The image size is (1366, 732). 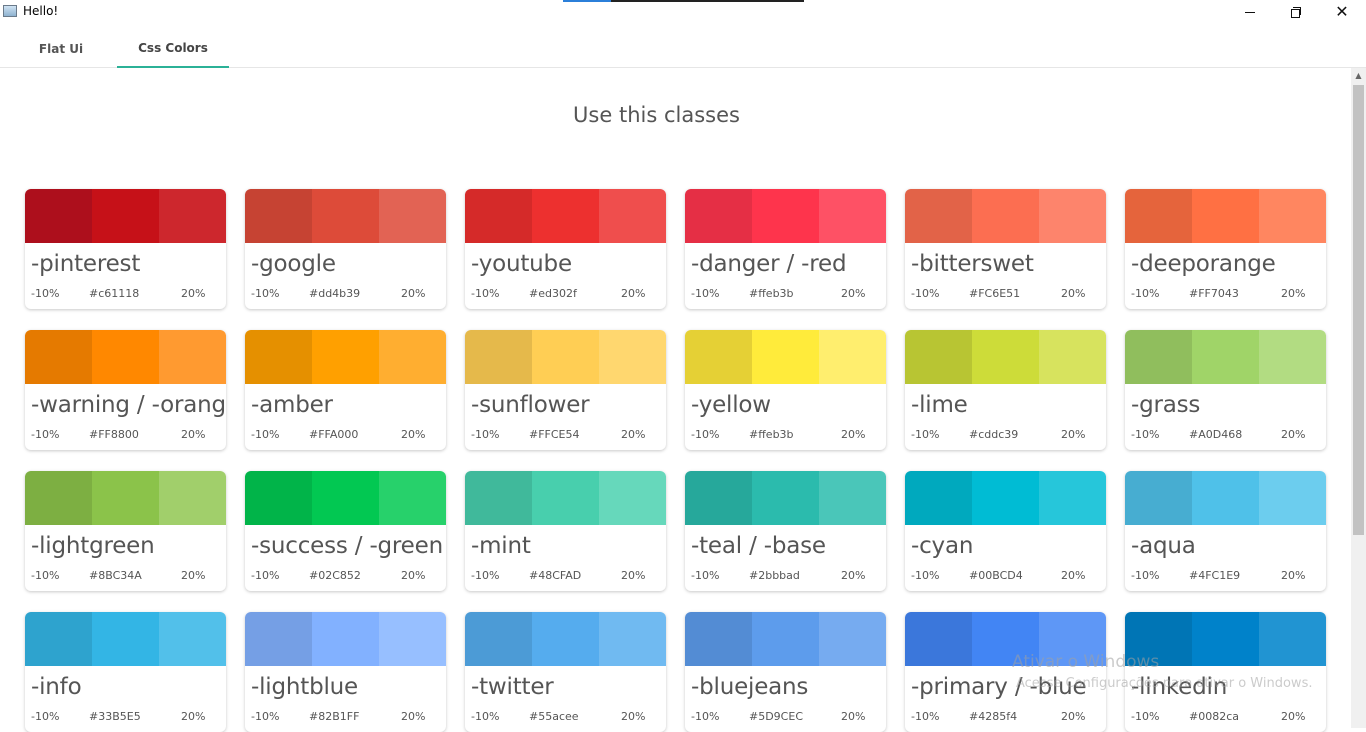 What do you see at coordinates (785, 249) in the screenshot?
I see `color-card: -danger / -red -10% #ffeb3b 20%` at bounding box center [785, 249].